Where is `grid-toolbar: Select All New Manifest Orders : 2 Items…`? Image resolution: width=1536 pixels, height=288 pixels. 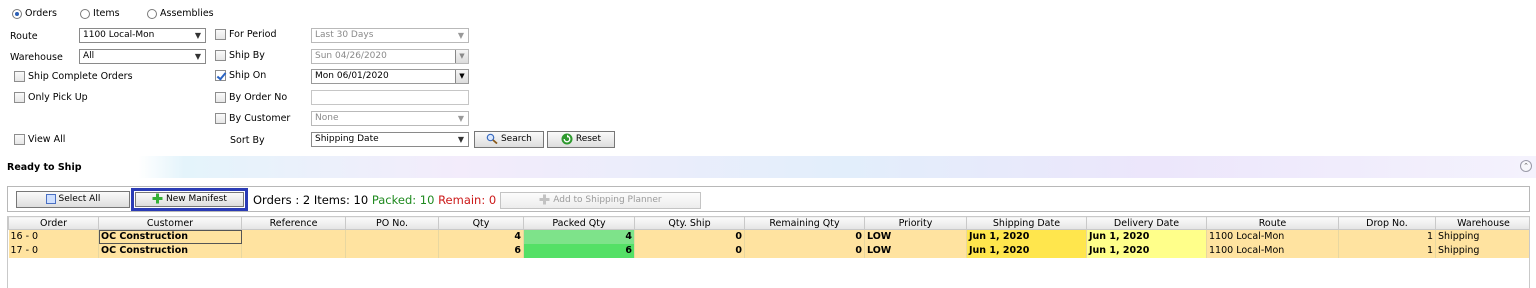 grid-toolbar: Select All New Manifest Orders : 2 Items… is located at coordinates (768, 199).